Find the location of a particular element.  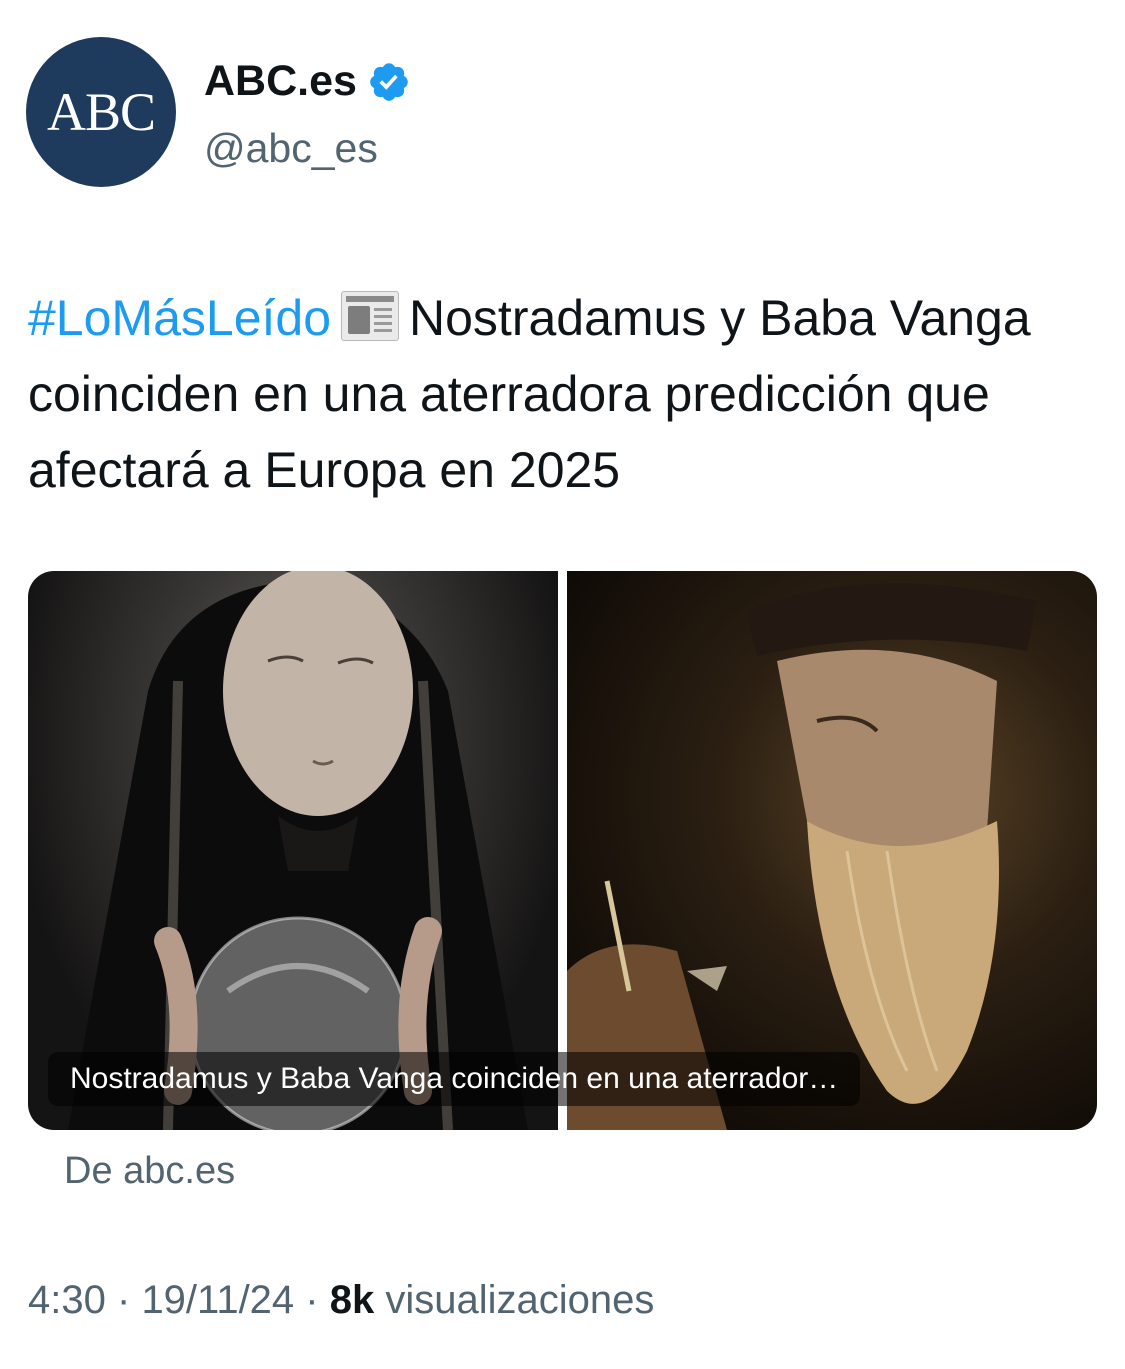

avatar-text: ABC is located at coordinates (101, 112).